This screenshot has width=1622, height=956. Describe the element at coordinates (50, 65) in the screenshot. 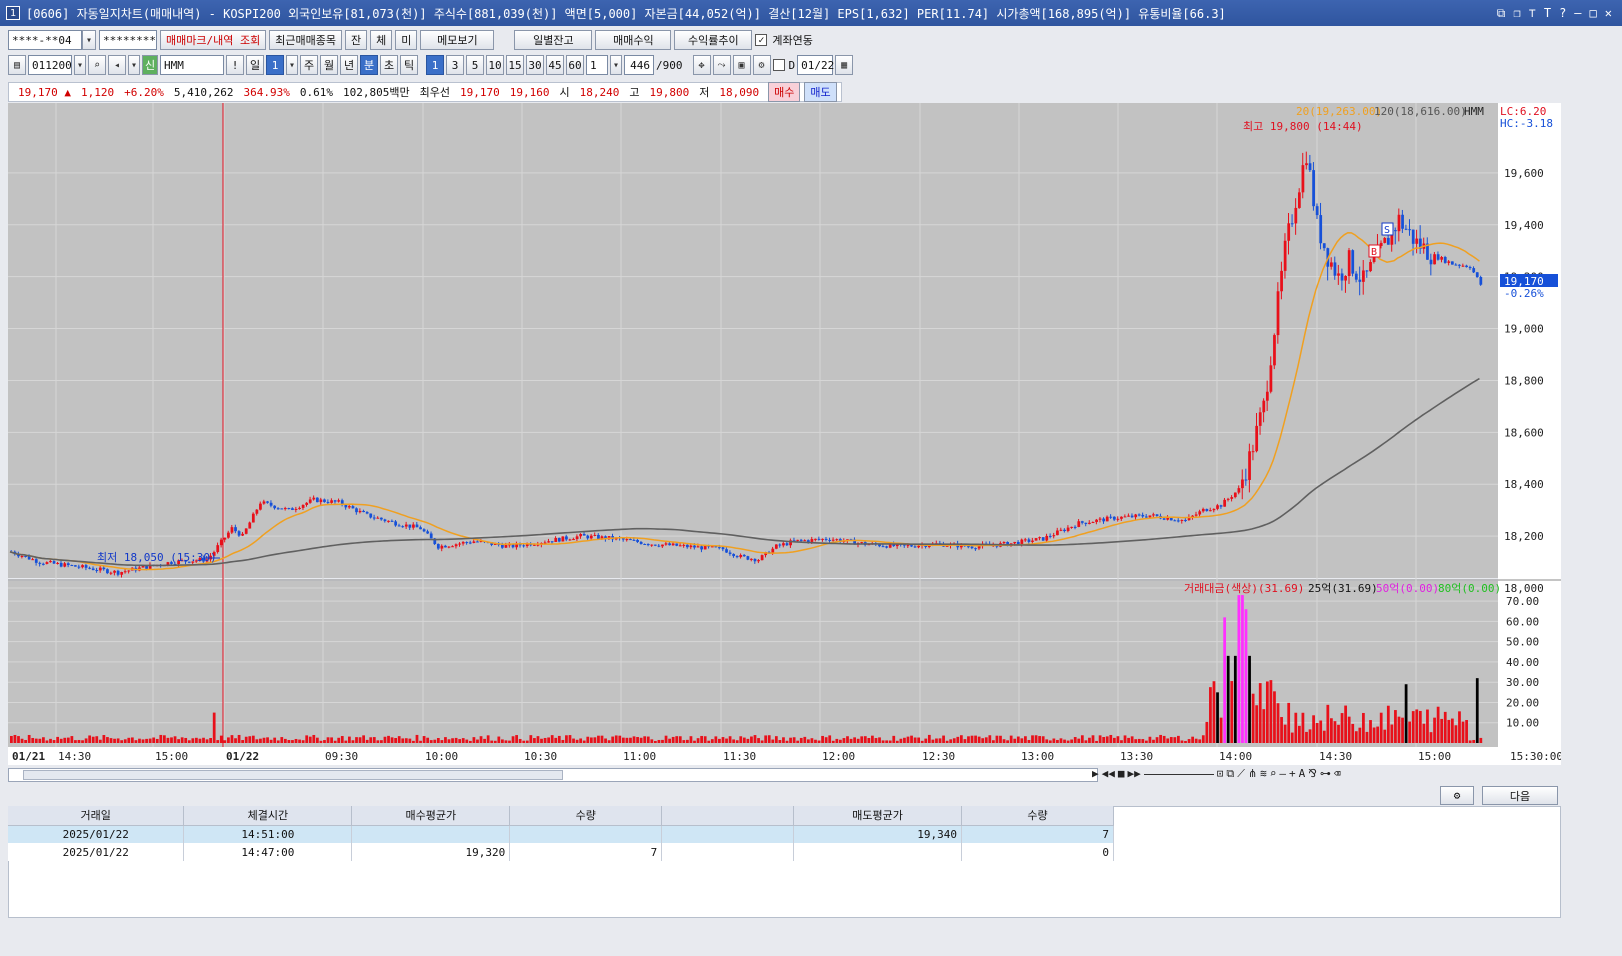

I see `stock-code-field: 011200` at that location.